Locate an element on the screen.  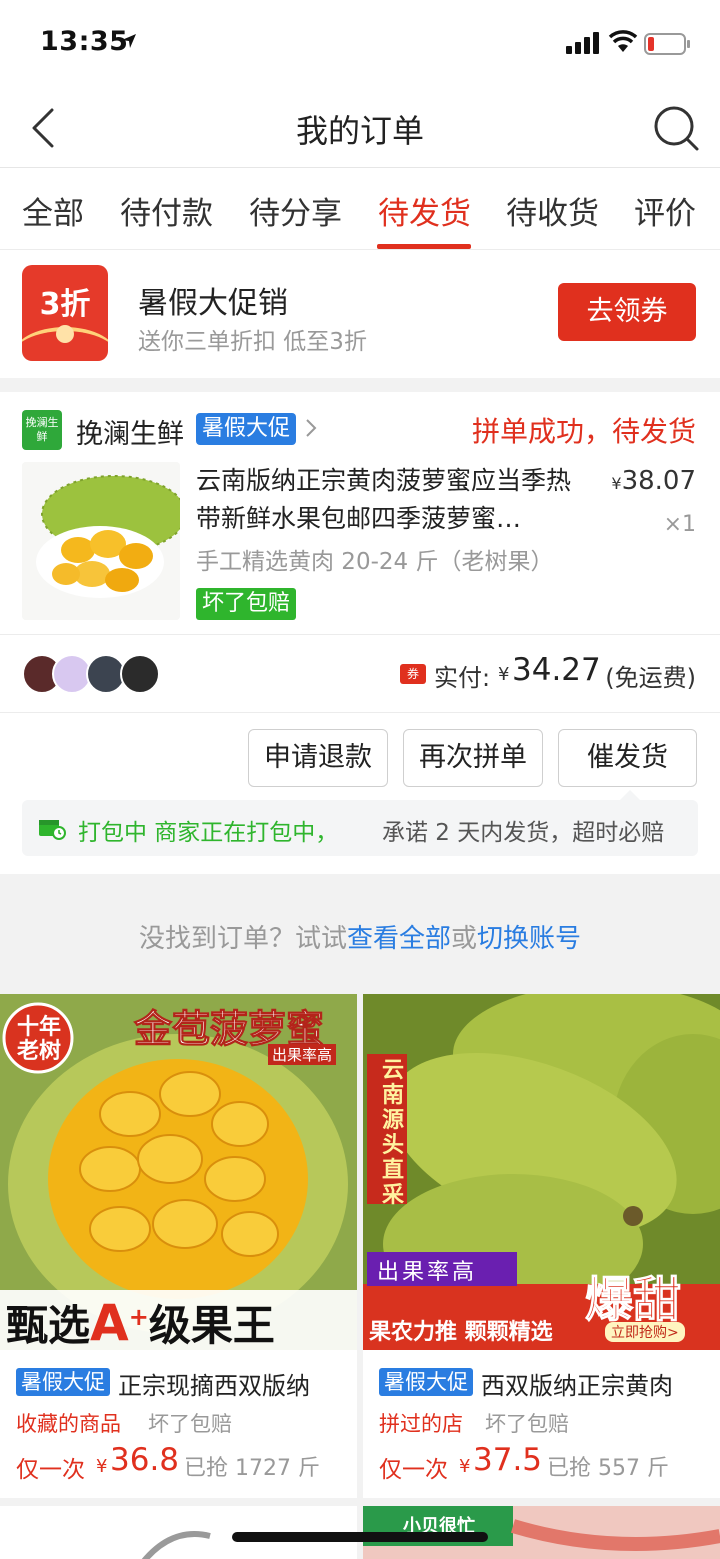
product-image is located at coordinates (101, 541).